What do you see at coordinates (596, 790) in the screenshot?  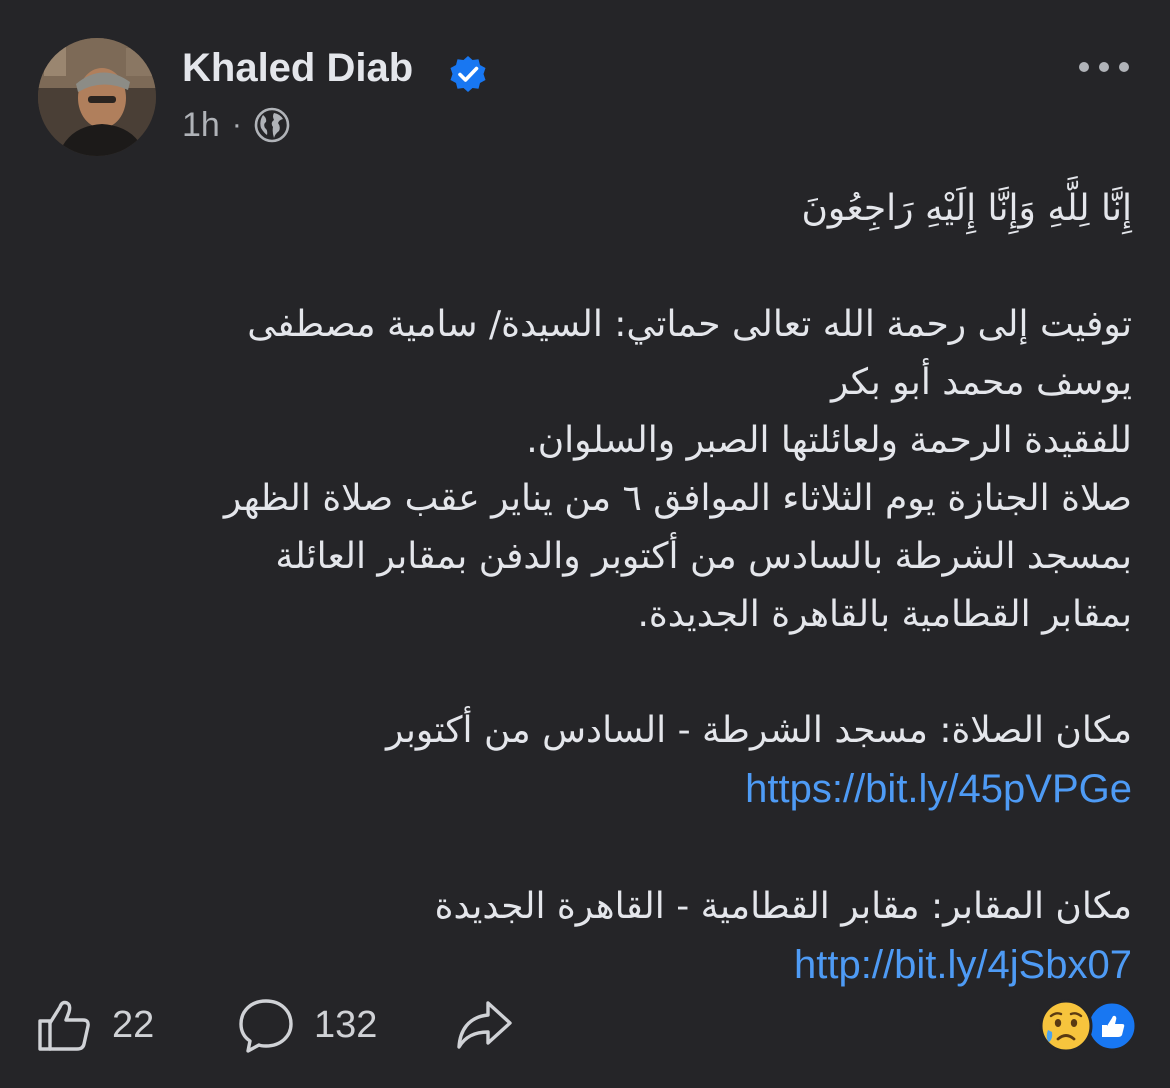 I see `link-line: https://bit.ly/45pVPGe` at bounding box center [596, 790].